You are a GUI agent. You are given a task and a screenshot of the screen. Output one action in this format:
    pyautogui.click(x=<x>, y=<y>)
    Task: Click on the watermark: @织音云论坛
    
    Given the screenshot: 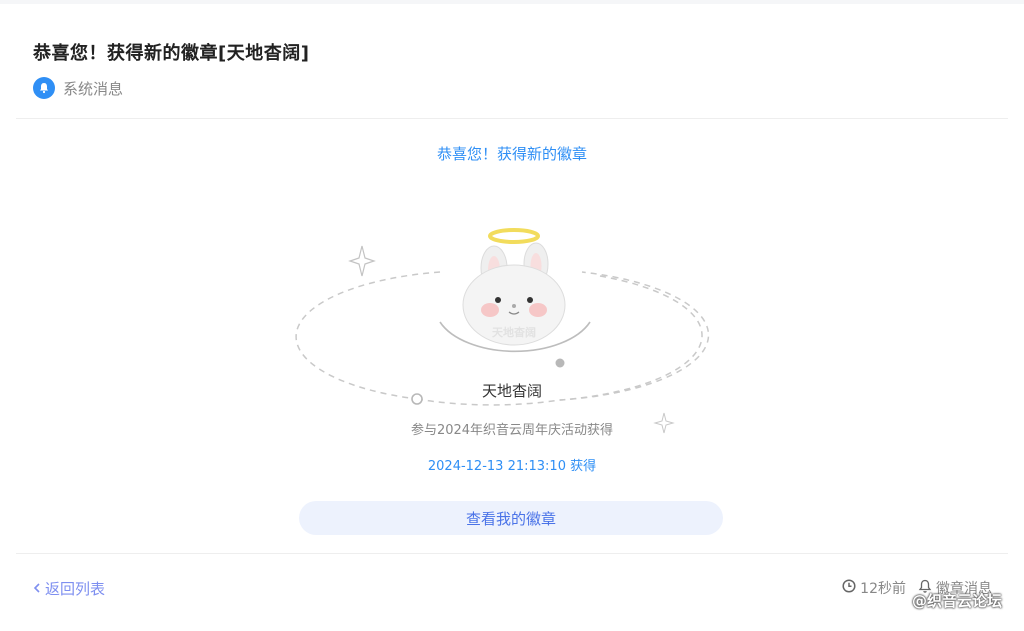 What is the action you would take?
    pyautogui.click(x=956, y=601)
    